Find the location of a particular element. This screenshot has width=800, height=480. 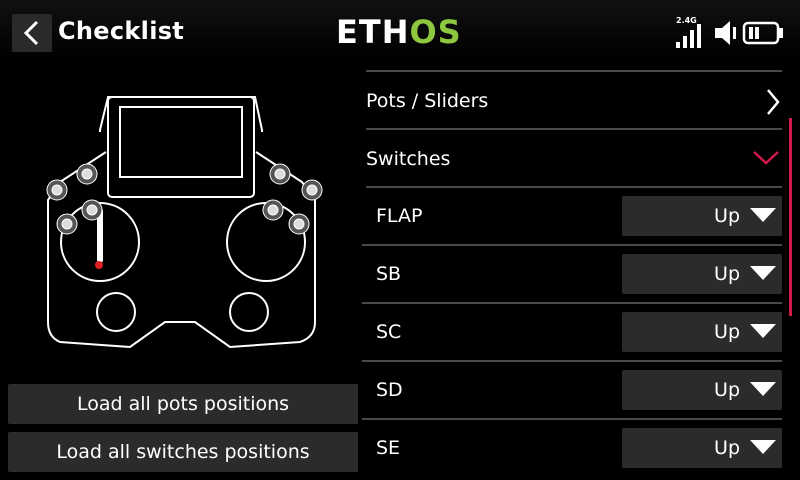

switch-name: SE is located at coordinates (388, 448).